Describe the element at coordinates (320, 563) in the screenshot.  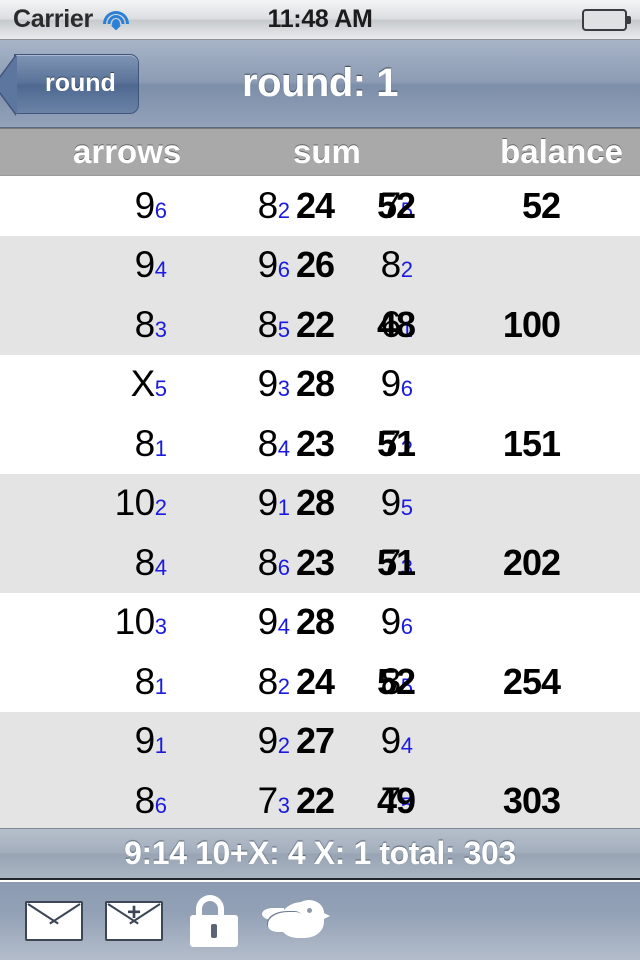
I see `table-row: 84 86 73 23 51 202` at that location.